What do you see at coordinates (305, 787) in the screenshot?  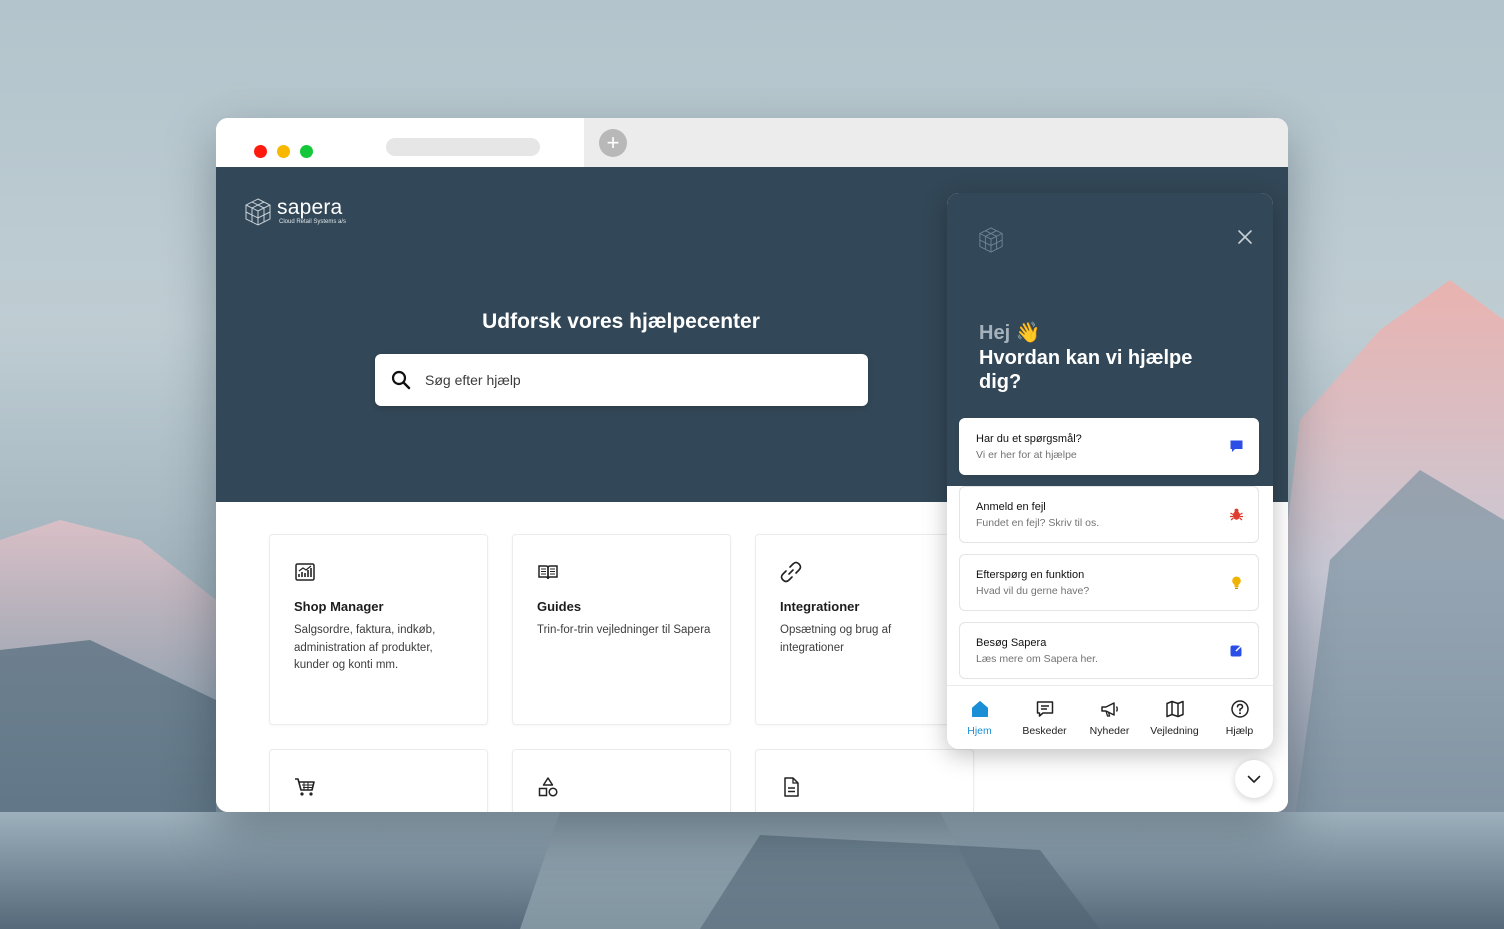 I see `cart-icon` at bounding box center [305, 787].